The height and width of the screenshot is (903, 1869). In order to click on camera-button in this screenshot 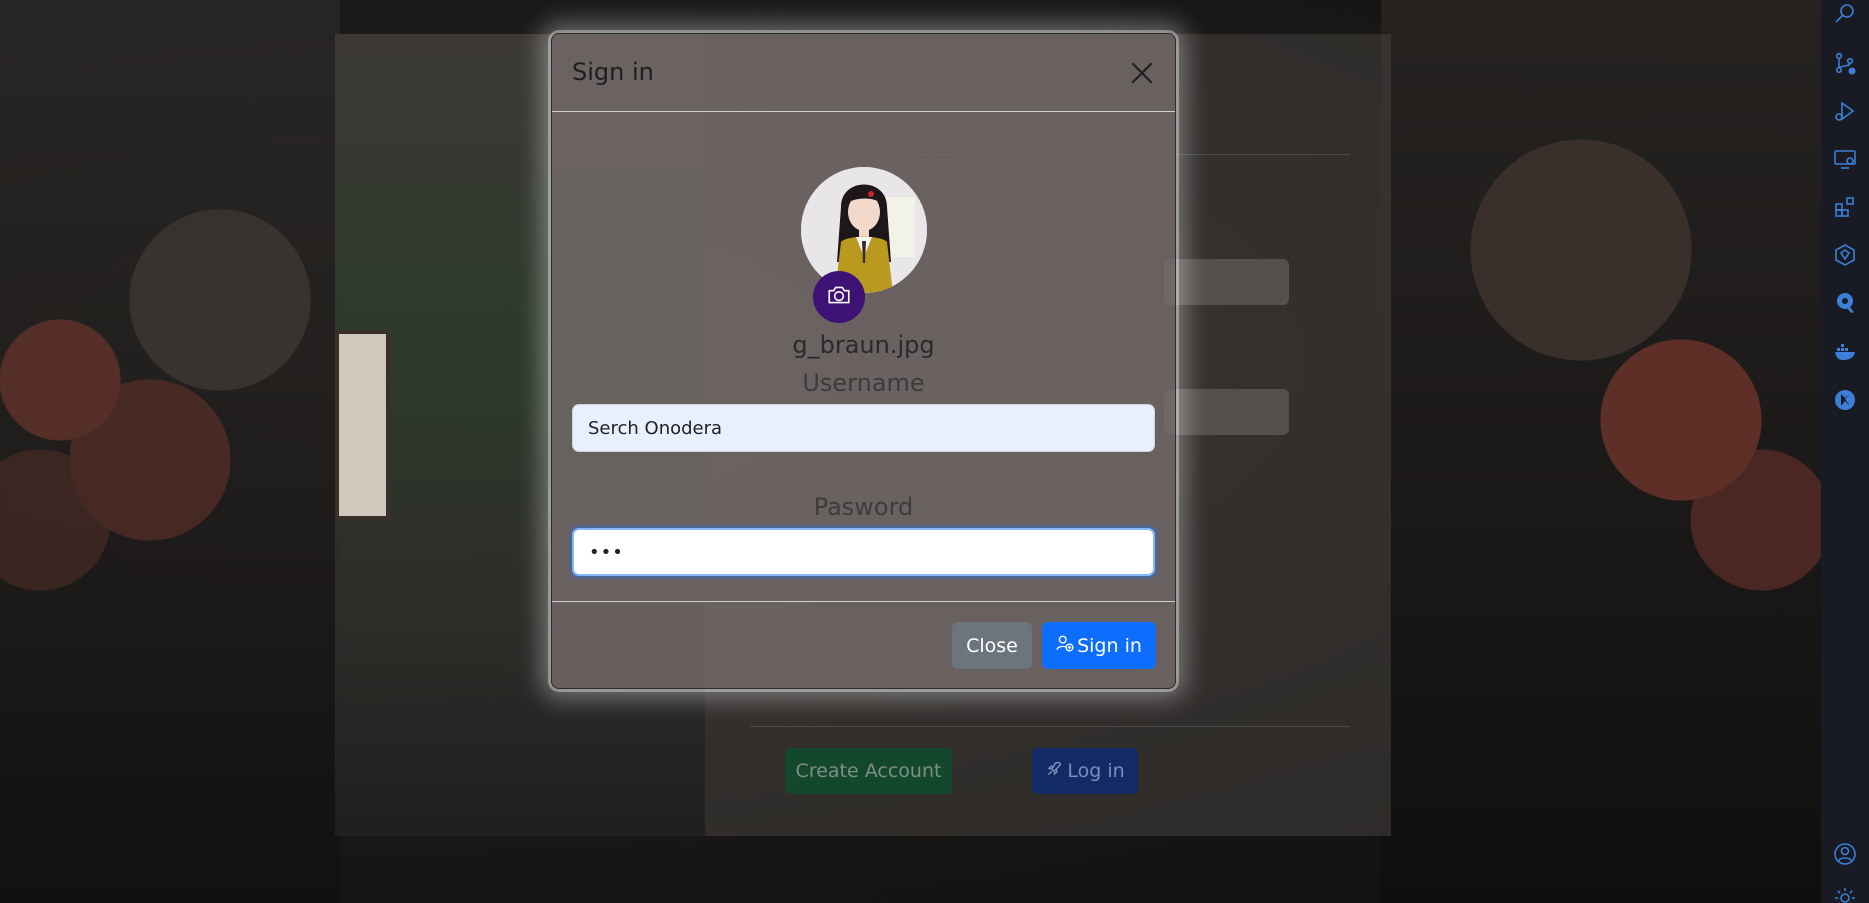, I will do `click(839, 297)`.